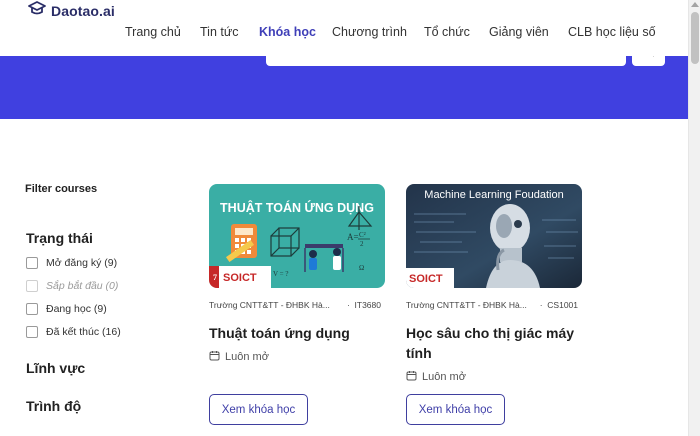 This screenshot has width=700, height=436. Describe the element at coordinates (83, 11) in the screenshot. I see `brand-name: Daotao.ai` at that location.